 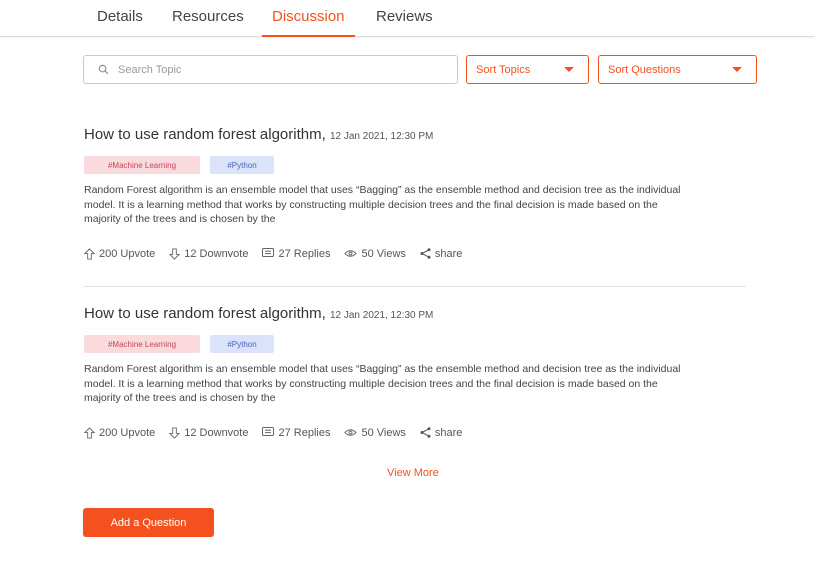 What do you see at coordinates (278, 69) in the screenshot?
I see `search-input` at bounding box center [278, 69].